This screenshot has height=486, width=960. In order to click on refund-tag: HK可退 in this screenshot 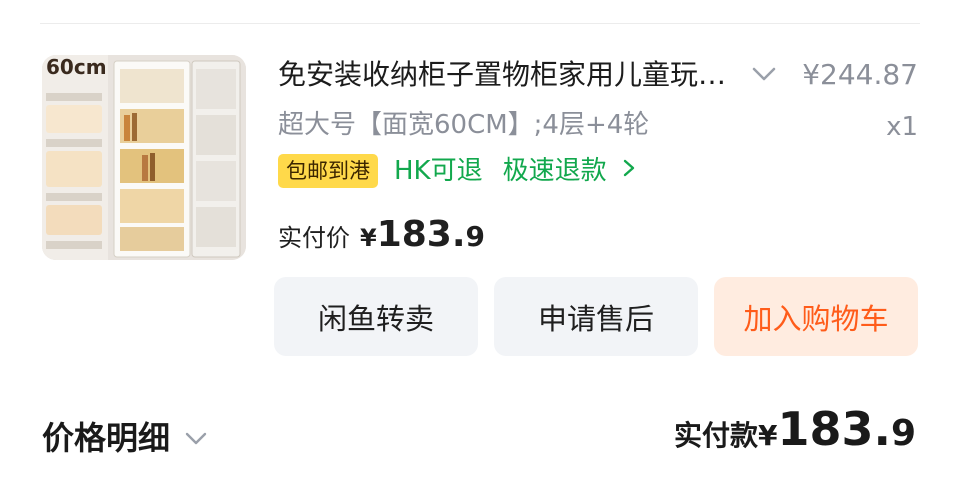, I will do `click(438, 171)`.